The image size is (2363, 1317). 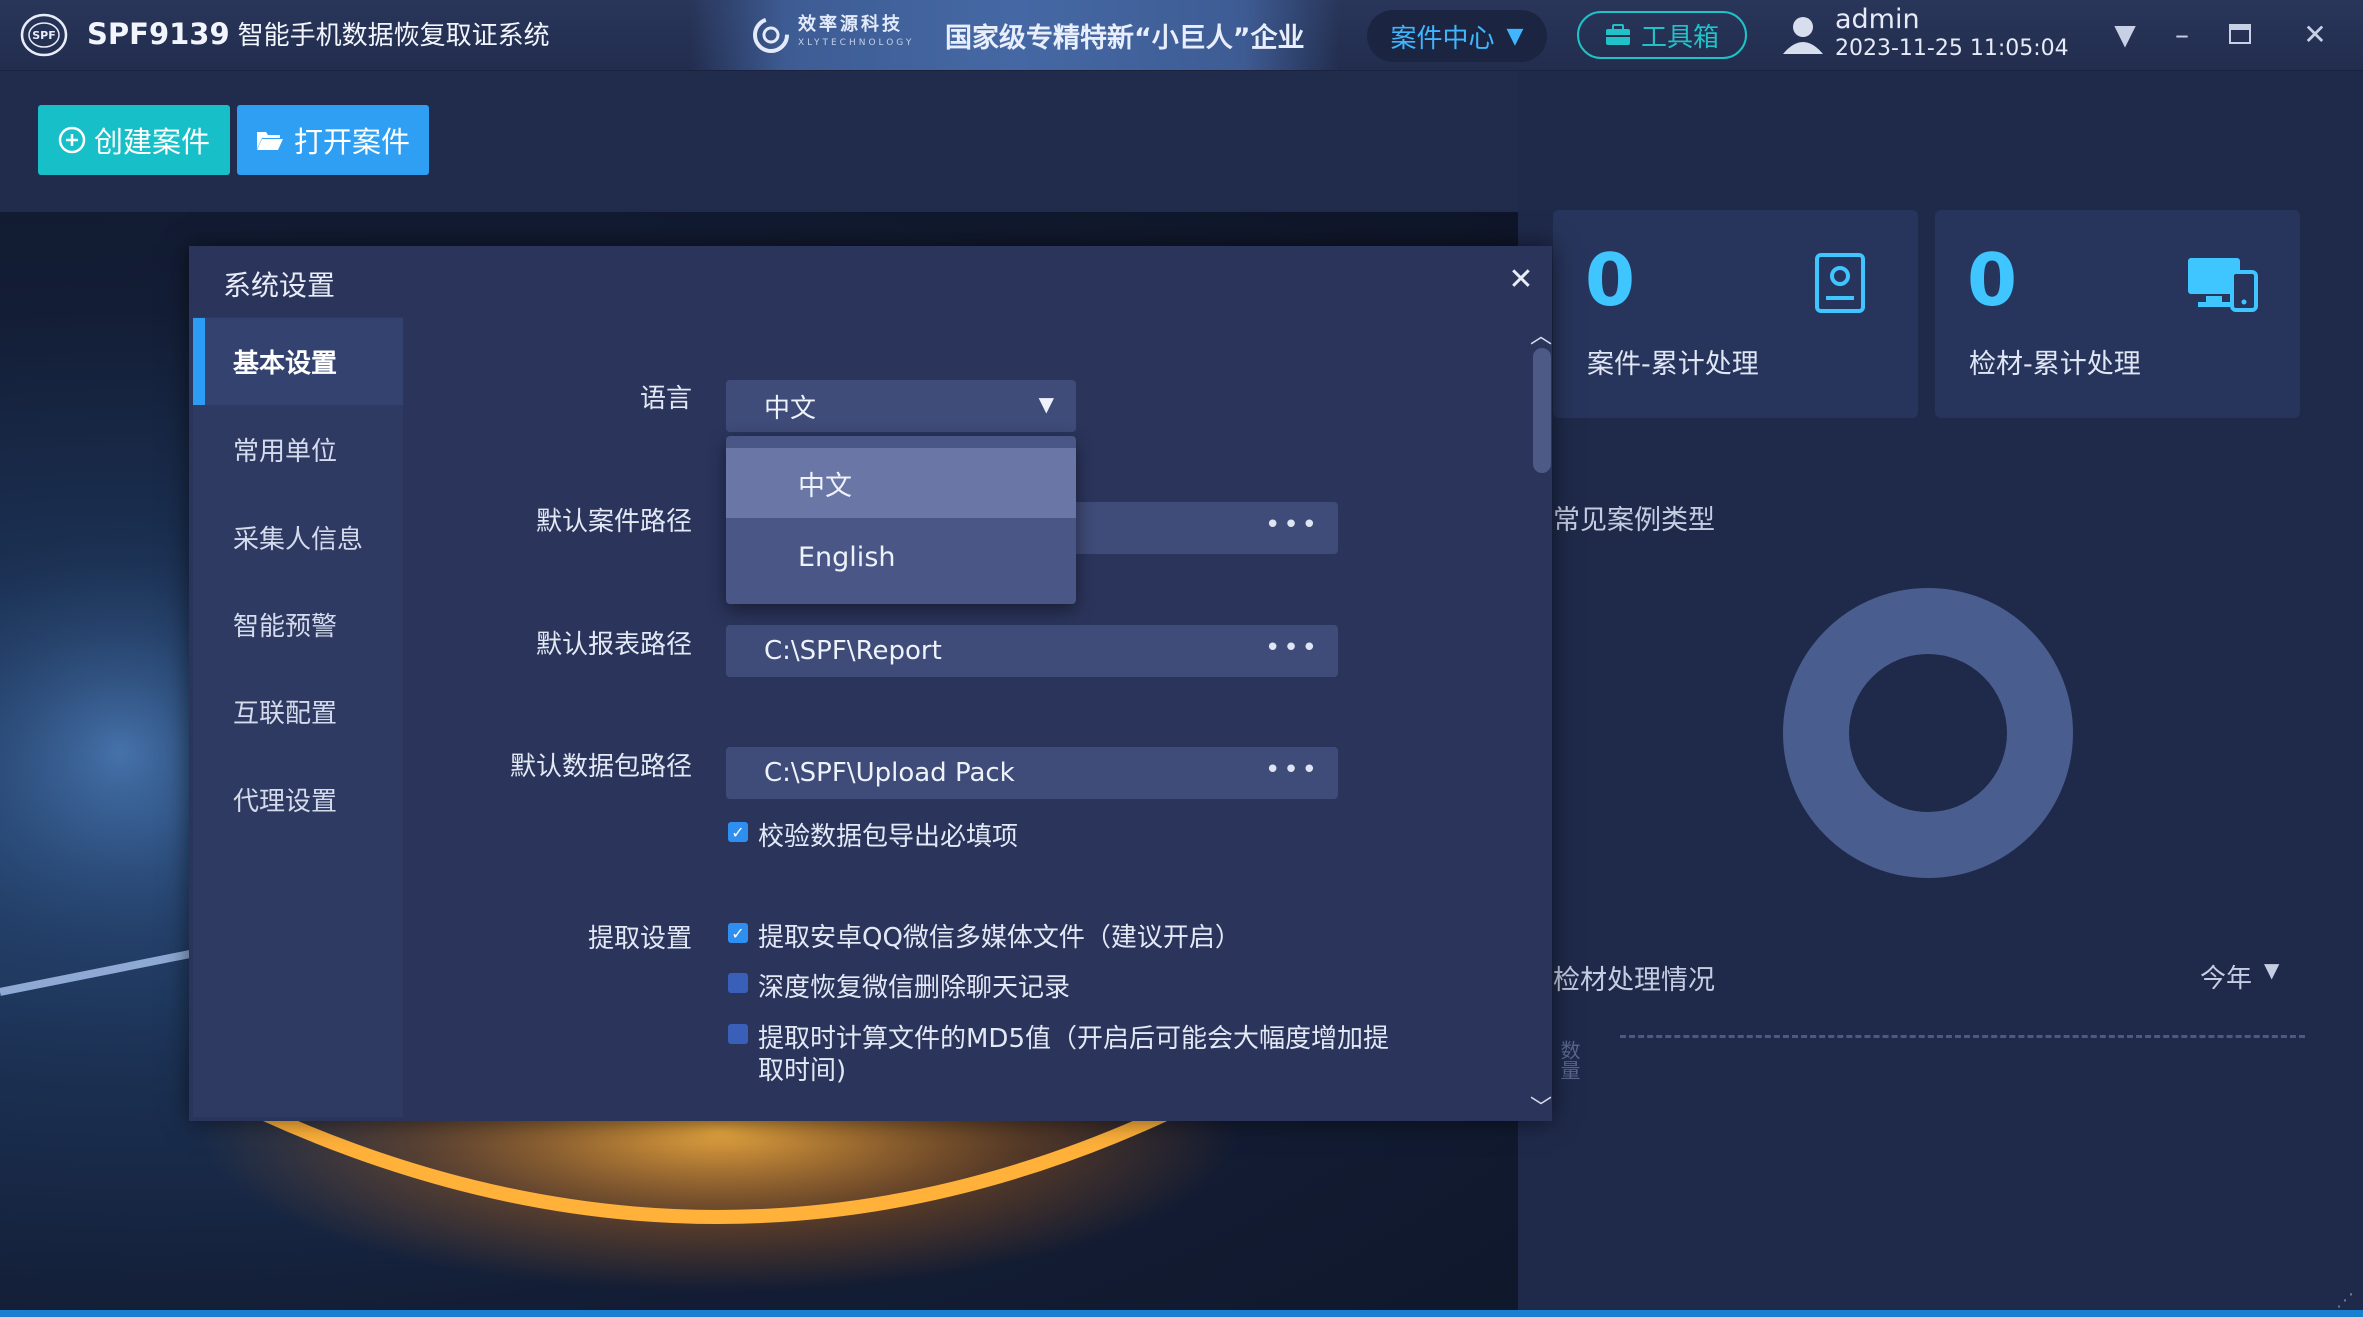 I want to click on toolbox-label: 工具箱, so click(x=1679, y=37).